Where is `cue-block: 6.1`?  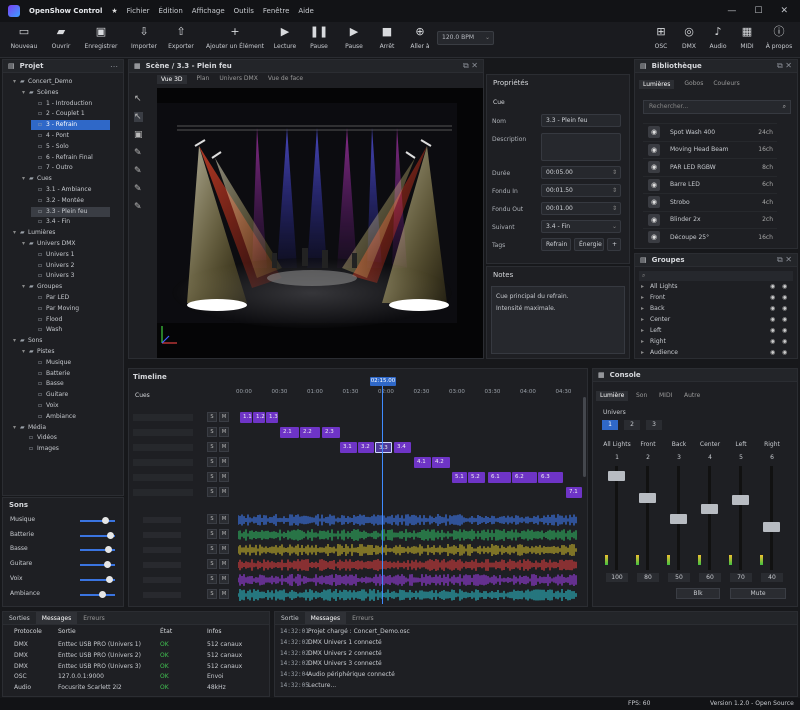
cue-block: 6.1 is located at coordinates (499, 477).